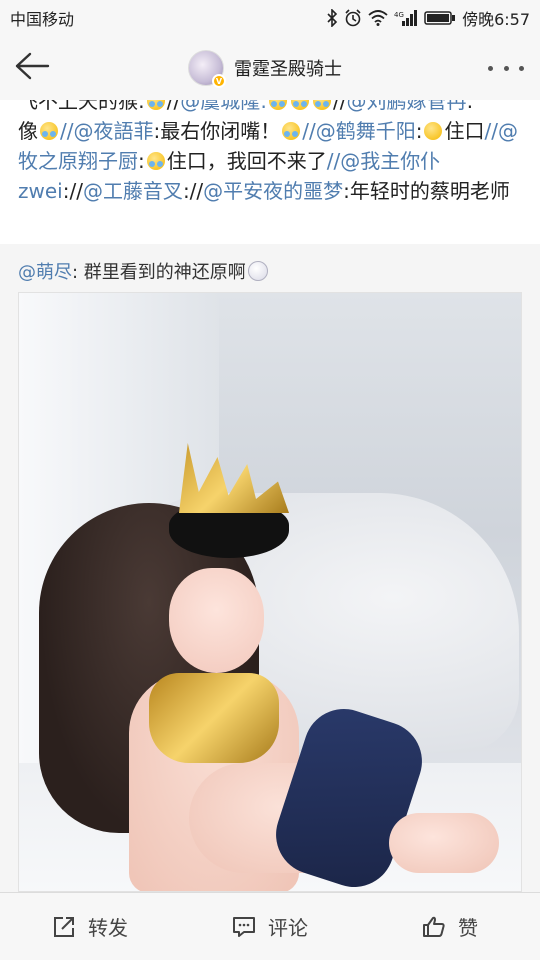  I want to click on back-arrow-icon, so click(32, 68).